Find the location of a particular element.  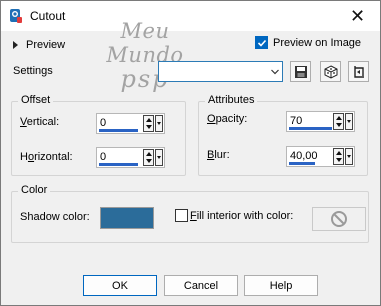

vertical-slider-bar is located at coordinates (118, 130).